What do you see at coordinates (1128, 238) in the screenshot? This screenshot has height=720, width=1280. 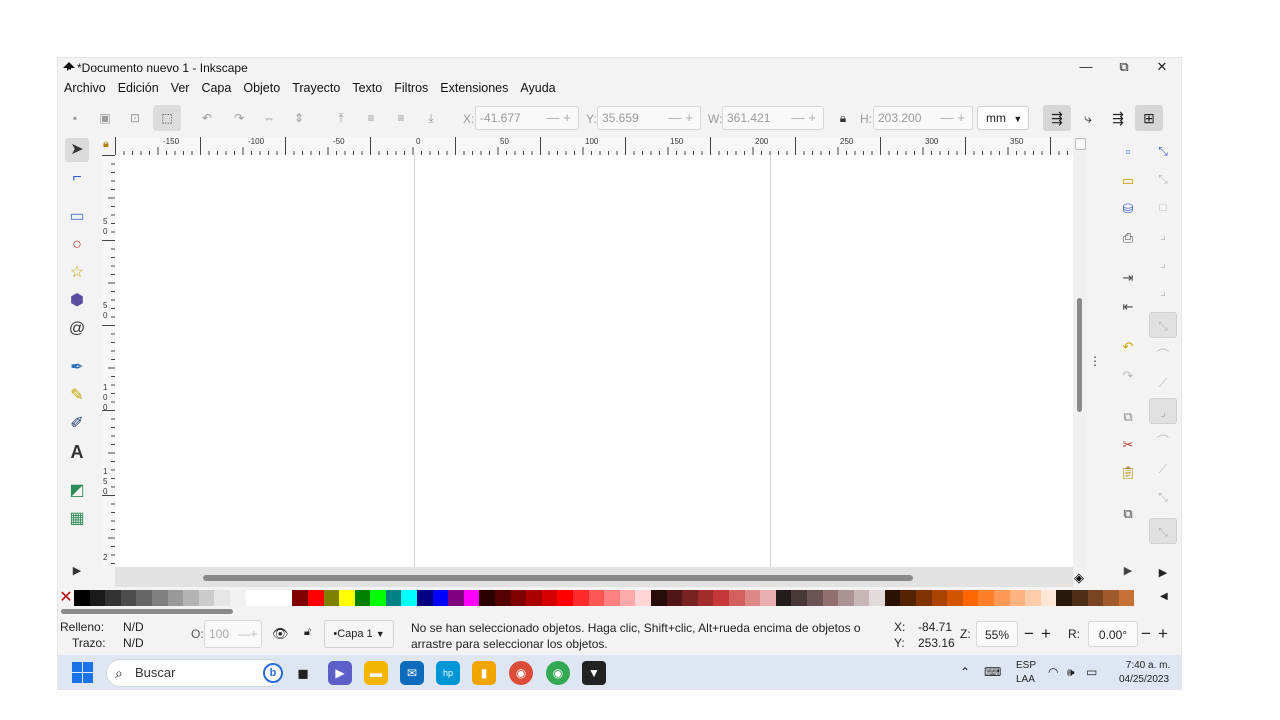 I see `print-icon: ⎙` at bounding box center [1128, 238].